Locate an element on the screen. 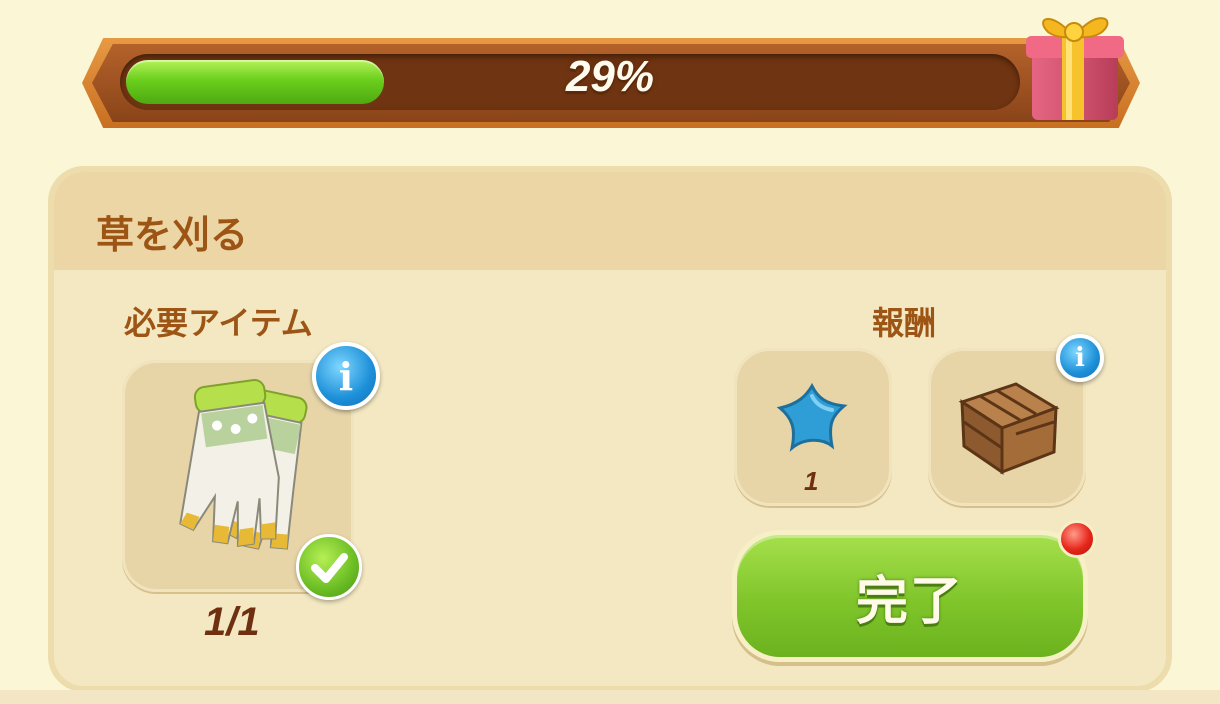  reward-label: 報酬 is located at coordinates (904, 323).